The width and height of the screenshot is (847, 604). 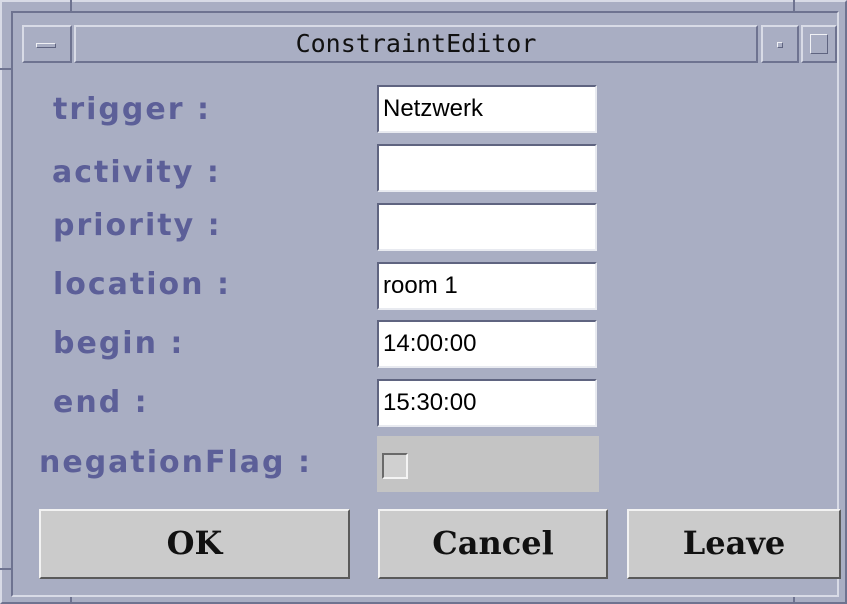 I want to click on priority-field, so click(x=487, y=227).